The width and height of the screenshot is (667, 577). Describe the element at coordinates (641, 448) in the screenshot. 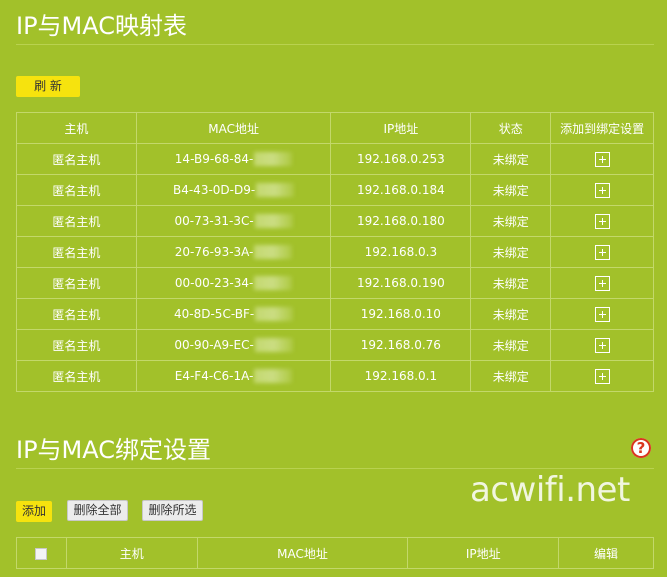

I see `help-icon: ?` at that location.